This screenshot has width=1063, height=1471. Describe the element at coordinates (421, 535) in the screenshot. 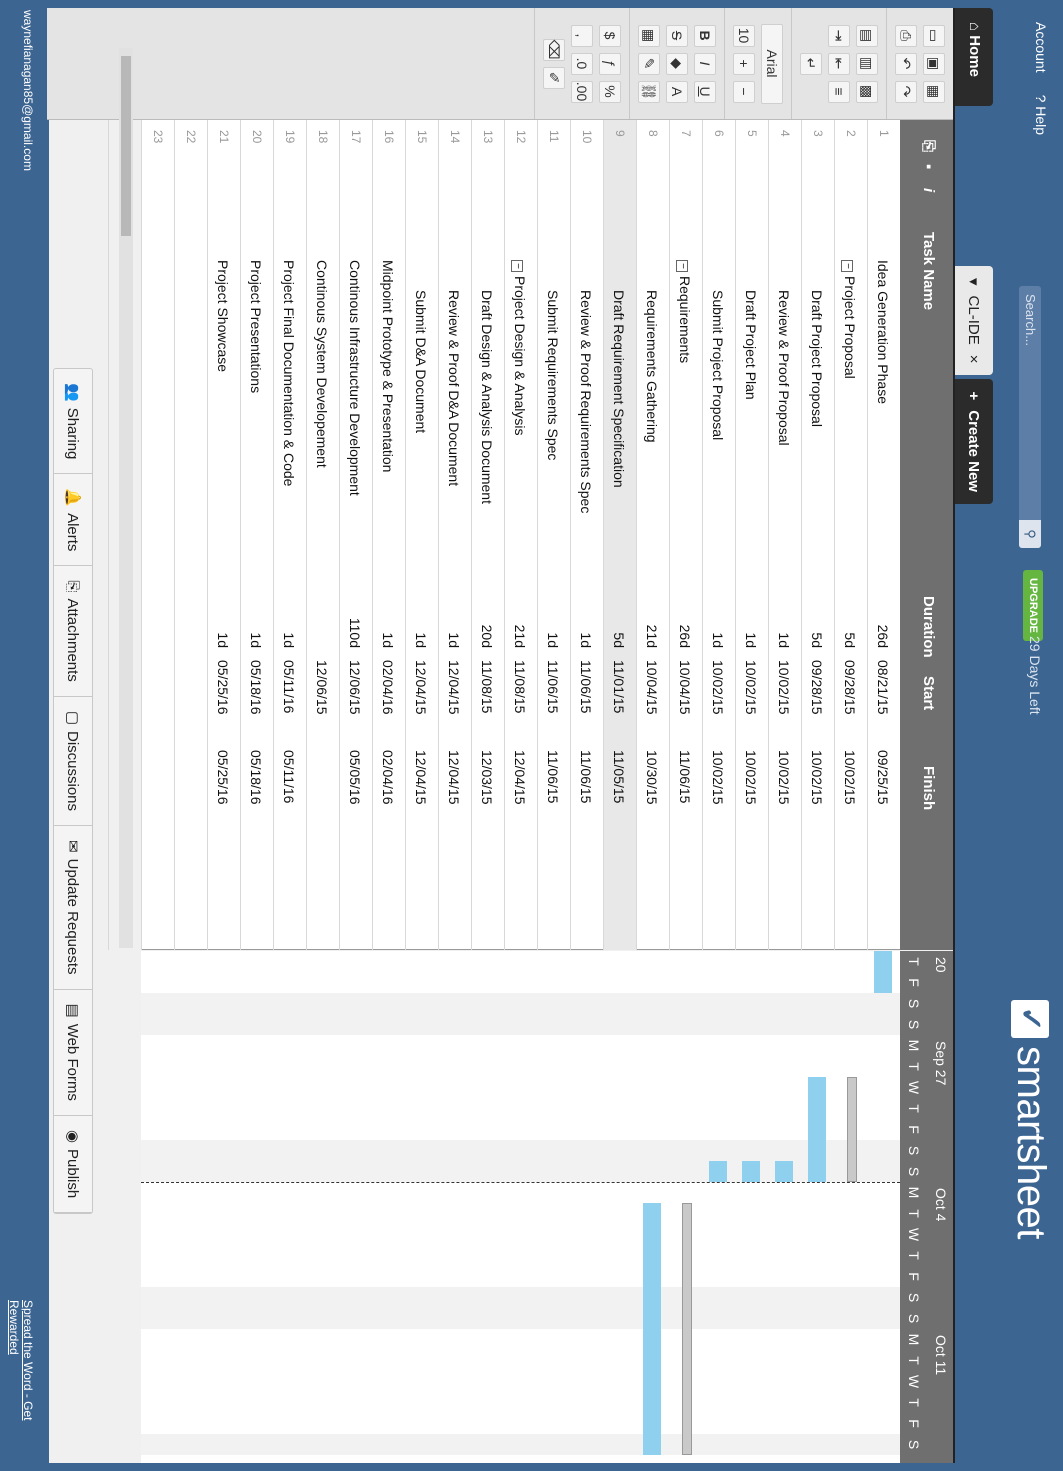

I see `table-row: 15 Submit D&A Document 1d 12/04/15 12/04/15` at that location.